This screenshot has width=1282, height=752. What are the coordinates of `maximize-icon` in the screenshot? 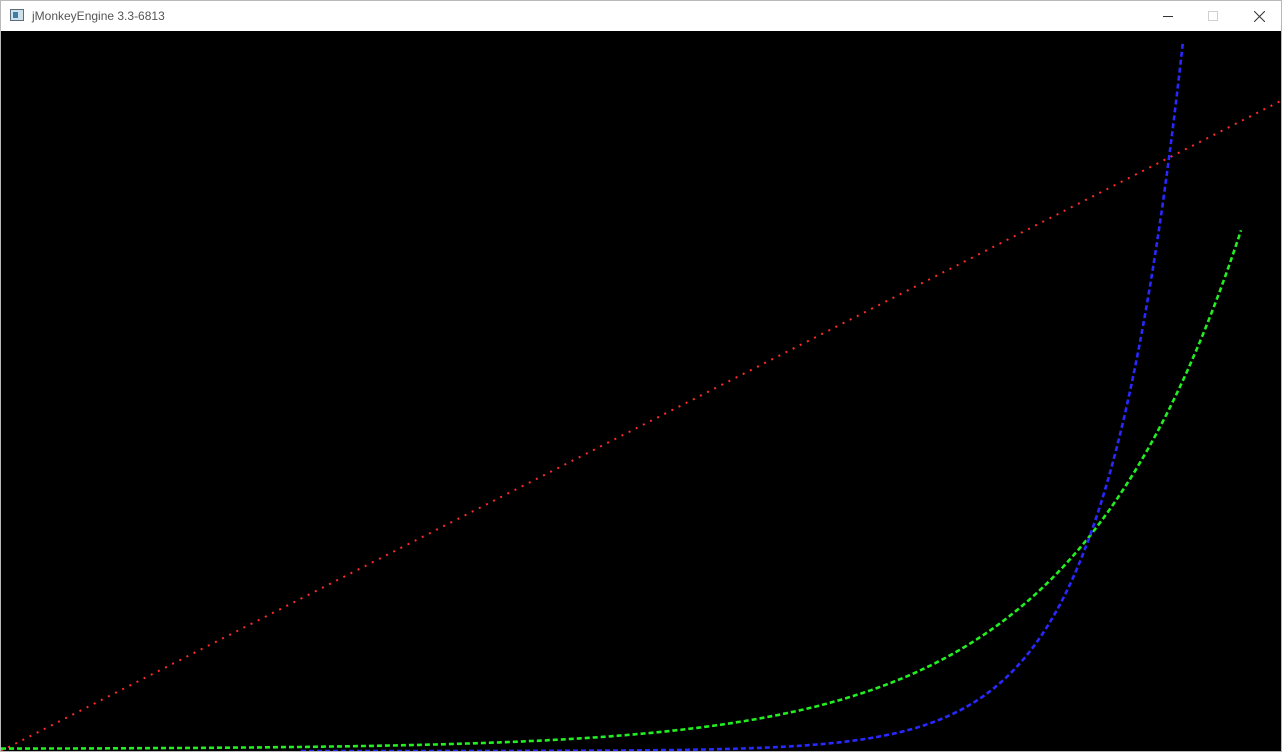 It's located at (1213, 16).